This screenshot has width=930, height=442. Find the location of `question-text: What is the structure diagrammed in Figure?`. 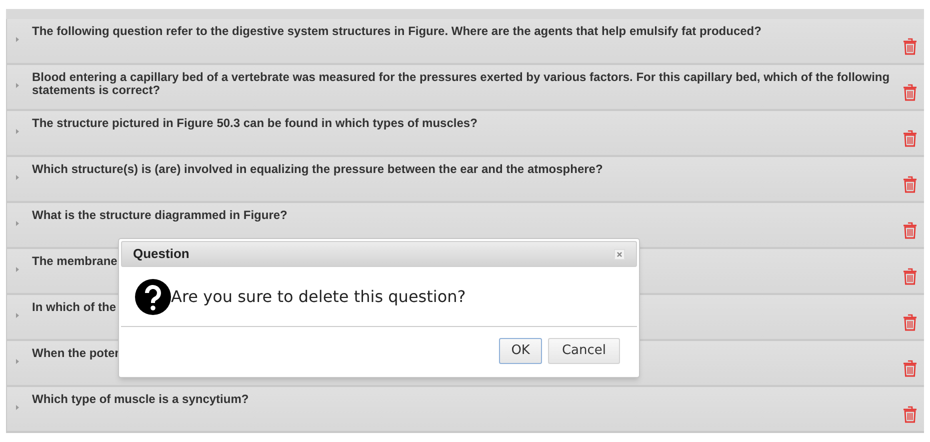

question-text: What is the structure diagrammed in Figure? is located at coordinates (160, 215).